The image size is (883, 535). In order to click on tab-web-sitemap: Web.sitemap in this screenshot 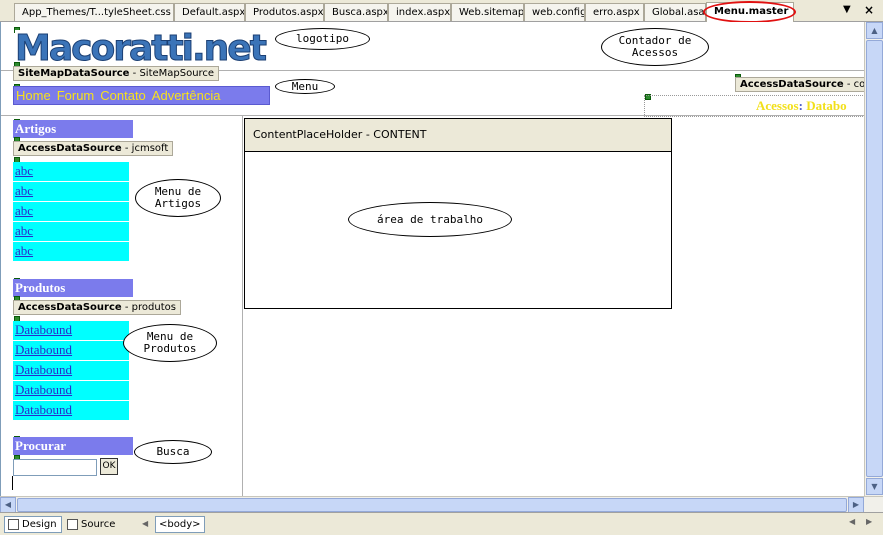, I will do `click(487, 12)`.